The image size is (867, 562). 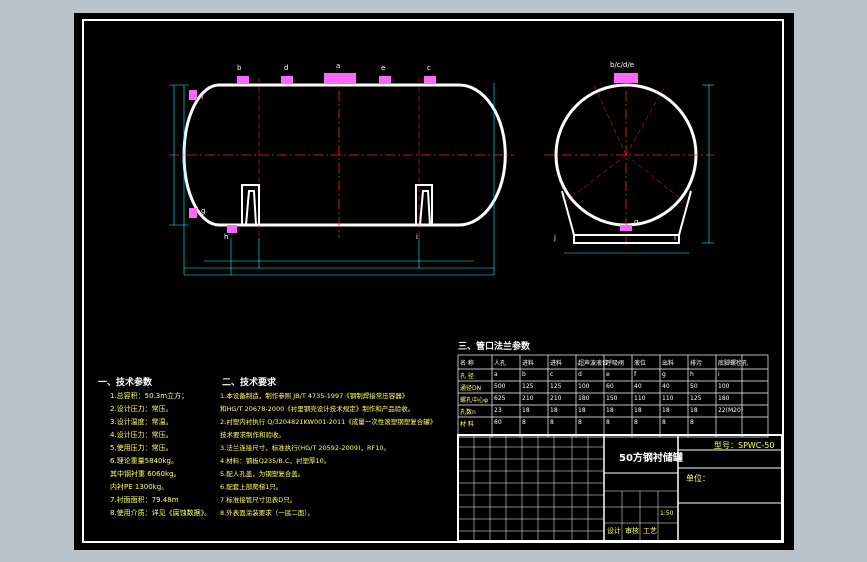 What do you see at coordinates (650, 531) in the screenshot?
I see `title-row-process: 工艺` at bounding box center [650, 531].